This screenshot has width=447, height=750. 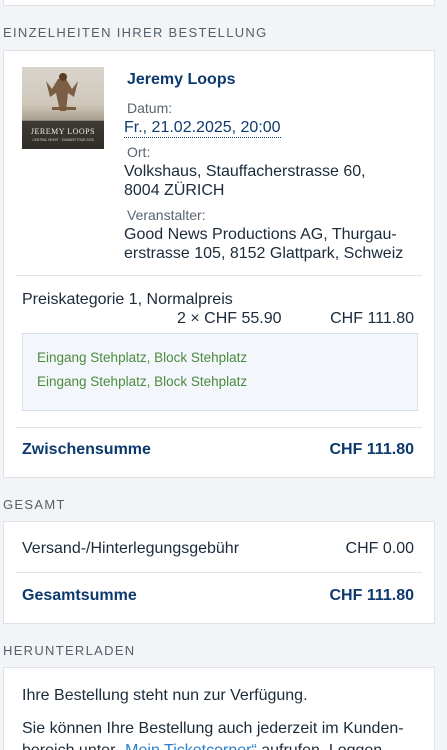 What do you see at coordinates (264, 253) in the screenshot?
I see `organizer-line2: erstrasse 105, 8152 Glattpark, Schweiz` at bounding box center [264, 253].